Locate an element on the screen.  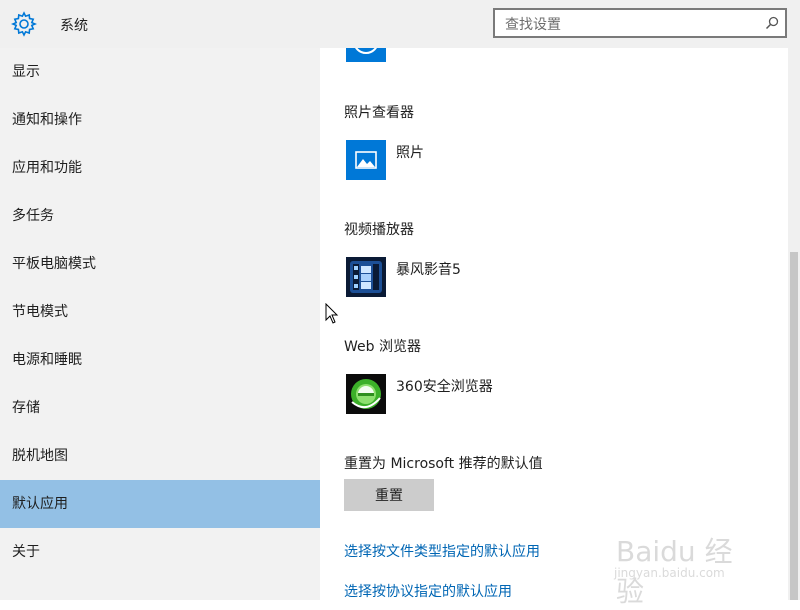
sidebar-item-notifications: 通知和操作 is located at coordinates (160, 120).